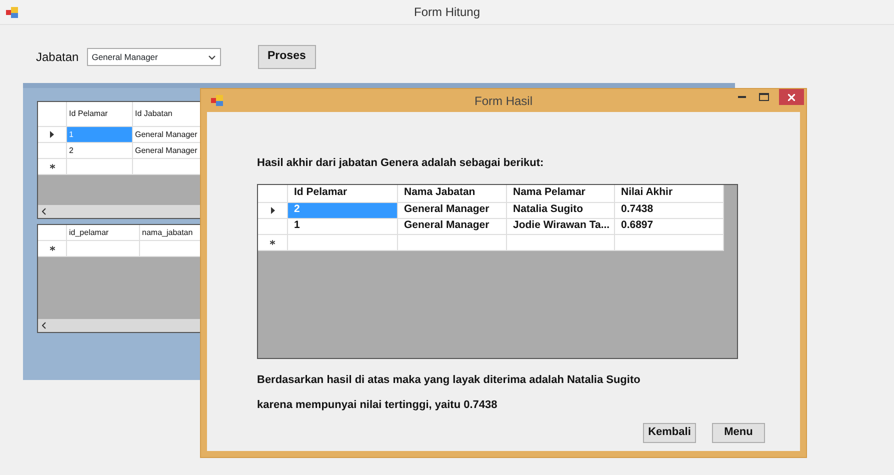 The height and width of the screenshot is (475, 894). I want to click on table-cell: Natalia Sugito, so click(561, 210).